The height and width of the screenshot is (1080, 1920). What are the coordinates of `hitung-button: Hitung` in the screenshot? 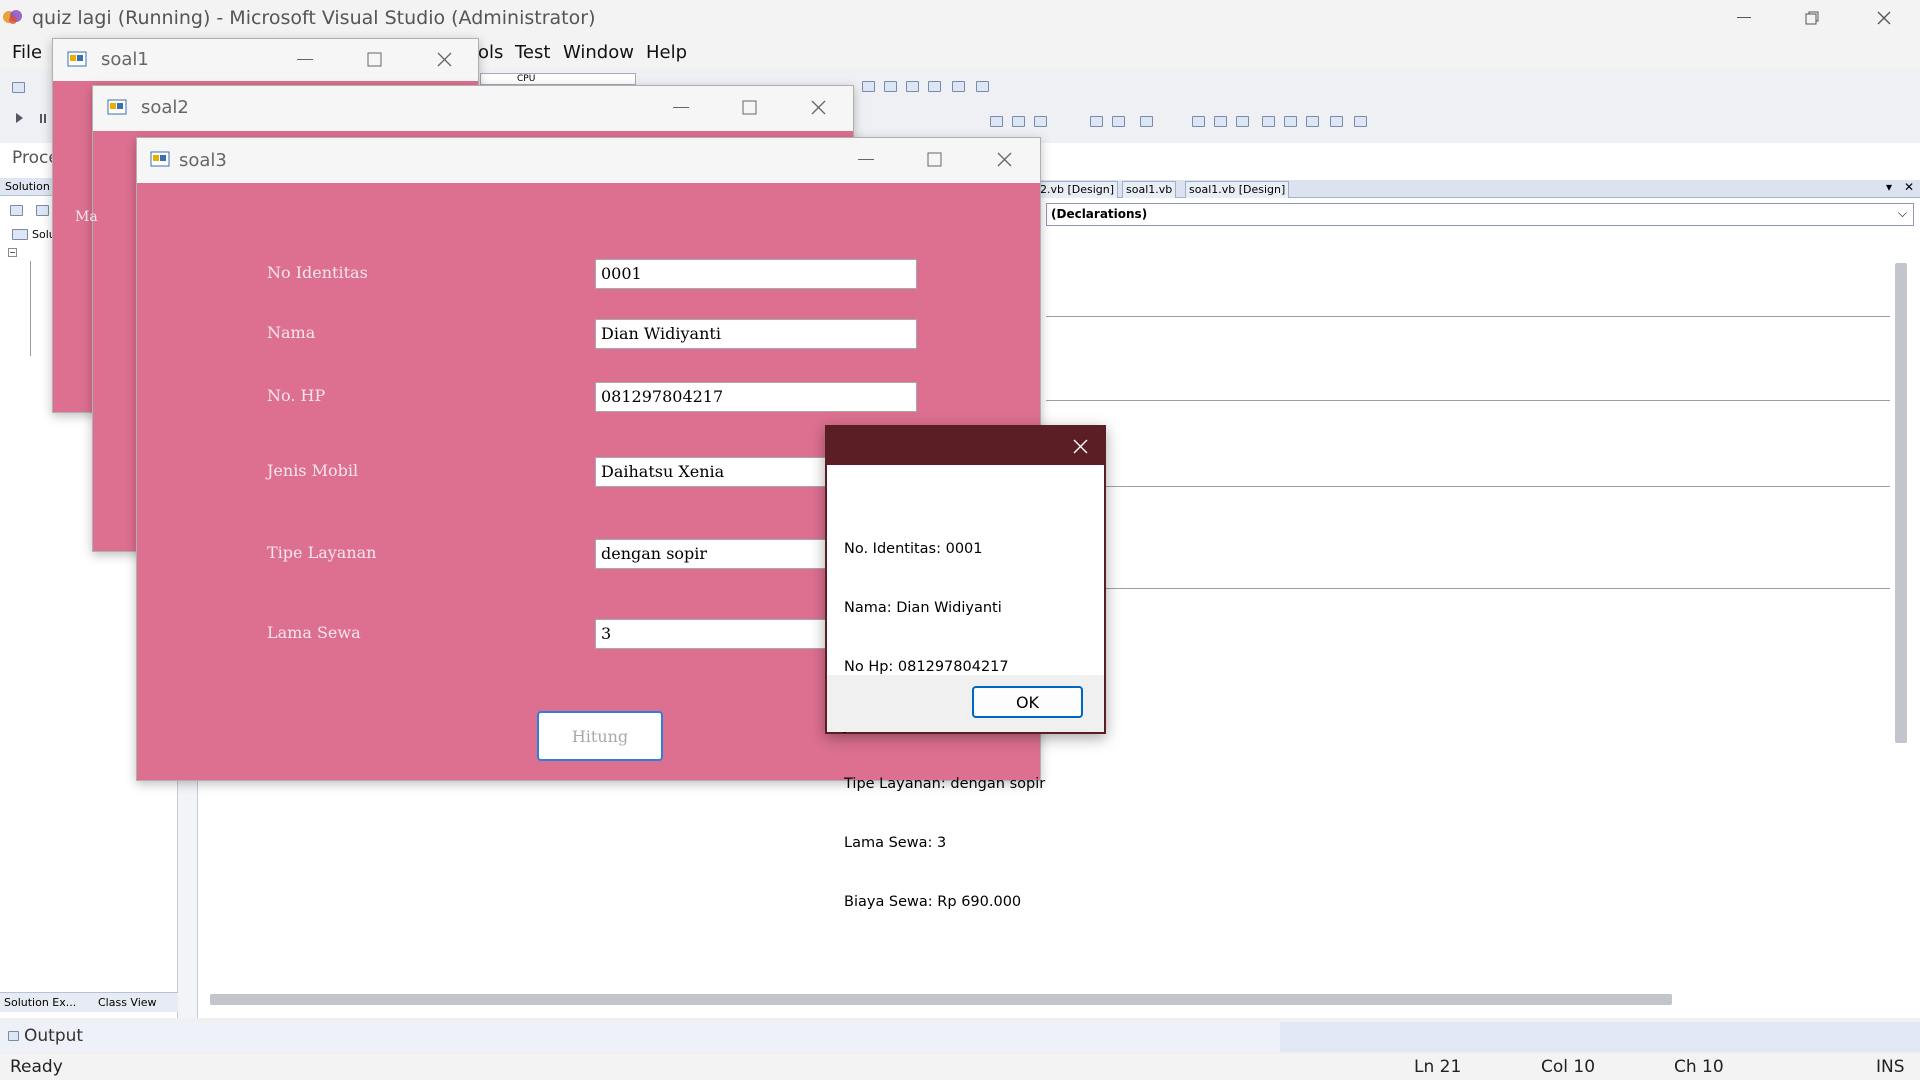 It's located at (600, 736).